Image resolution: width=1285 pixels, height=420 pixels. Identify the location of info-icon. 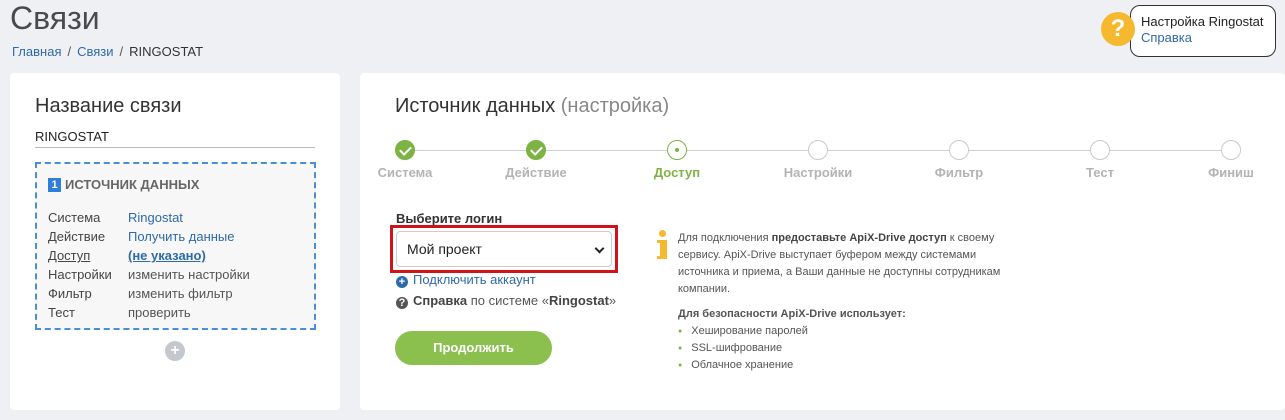
(662, 245).